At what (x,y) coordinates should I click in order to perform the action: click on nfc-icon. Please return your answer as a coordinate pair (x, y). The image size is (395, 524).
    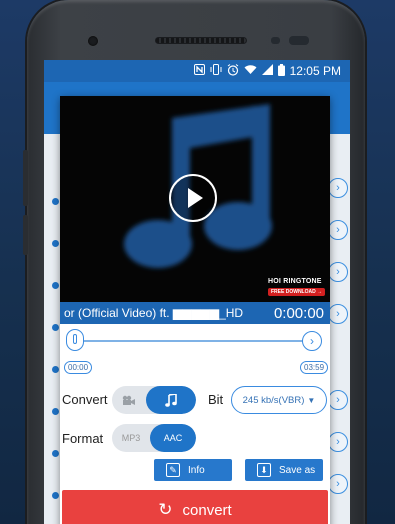
    Looking at the image, I should click on (199, 71).